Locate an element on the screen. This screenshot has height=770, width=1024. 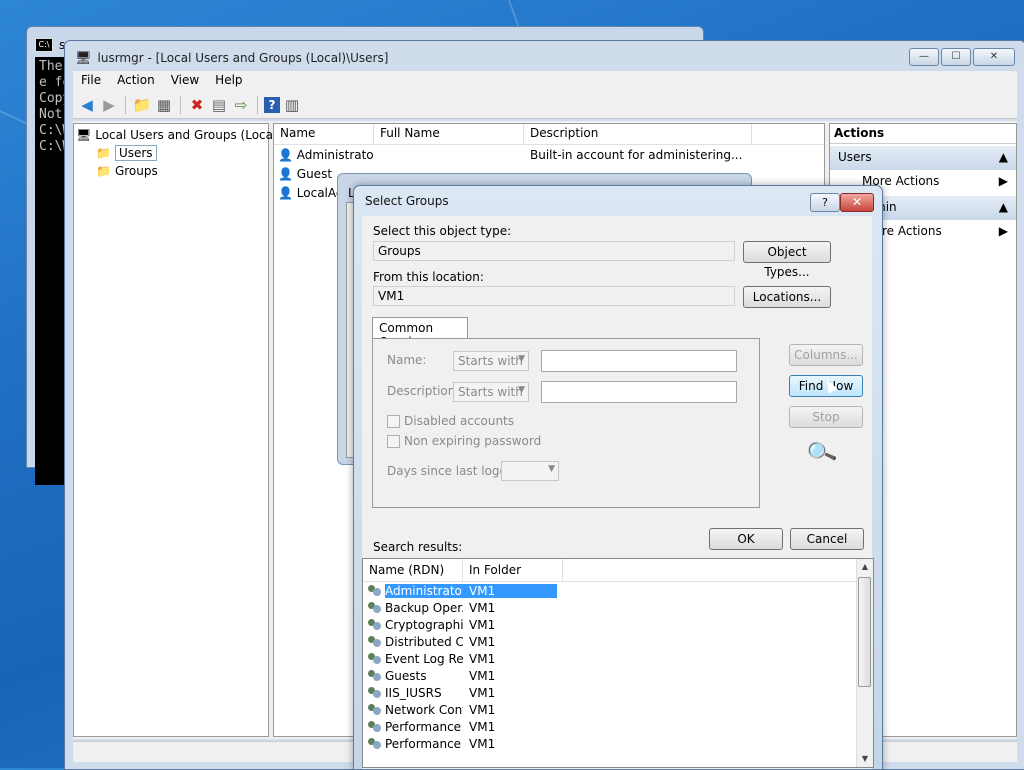
days-since-logon-combo: ▼ is located at coordinates (530, 471).